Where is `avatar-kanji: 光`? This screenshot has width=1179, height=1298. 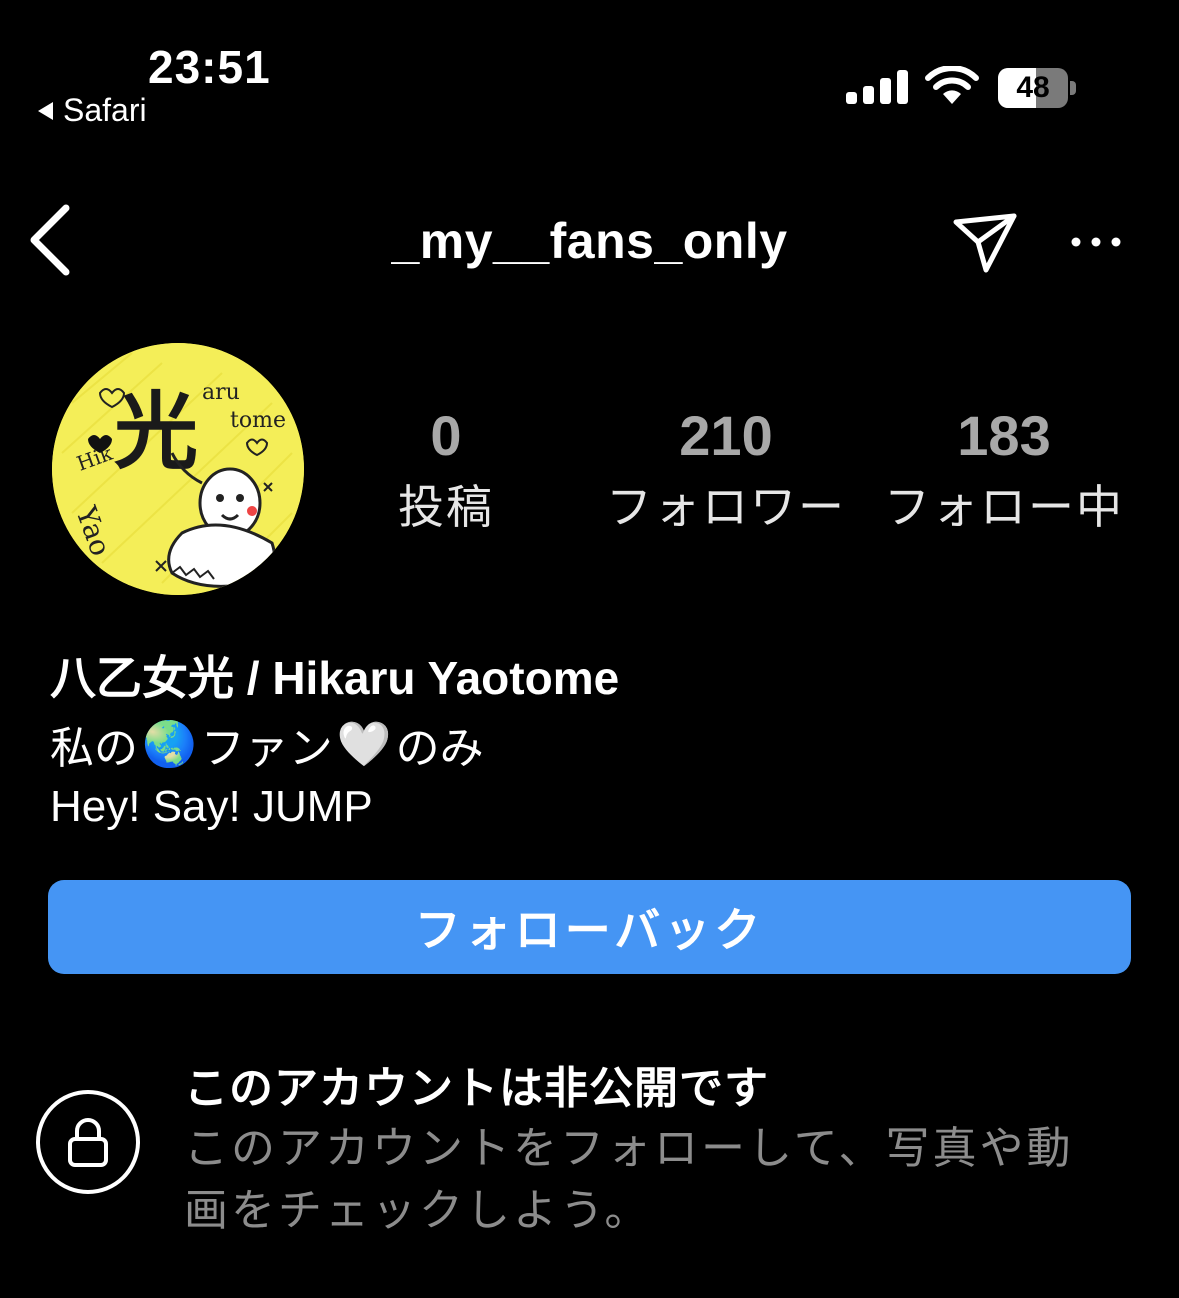 avatar-kanji: 光 is located at coordinates (156, 431).